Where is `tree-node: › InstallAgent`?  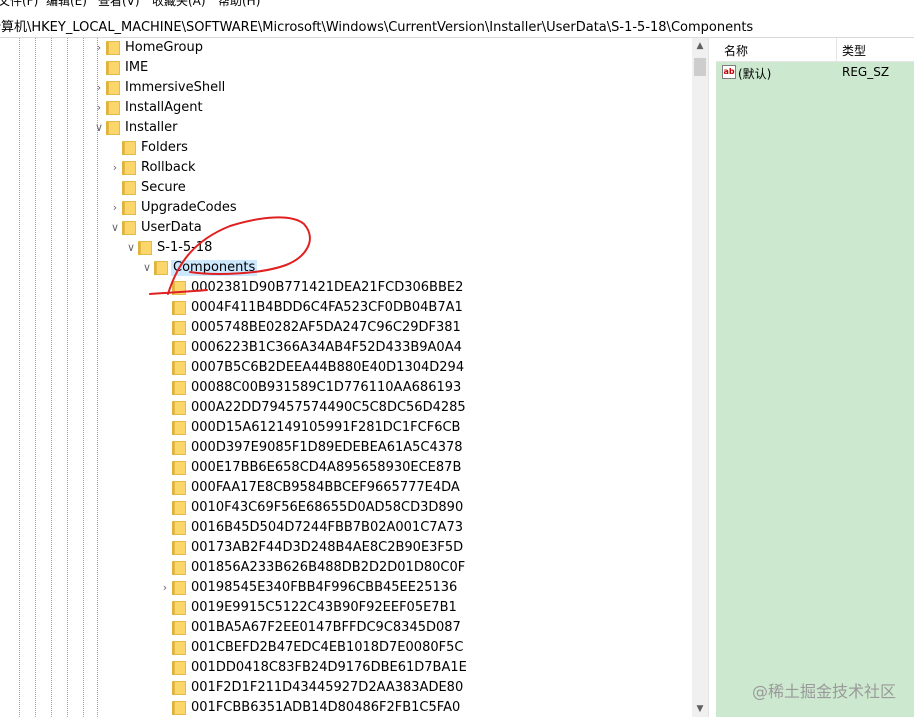
tree-node: › InstallAgent is located at coordinates (372, 108).